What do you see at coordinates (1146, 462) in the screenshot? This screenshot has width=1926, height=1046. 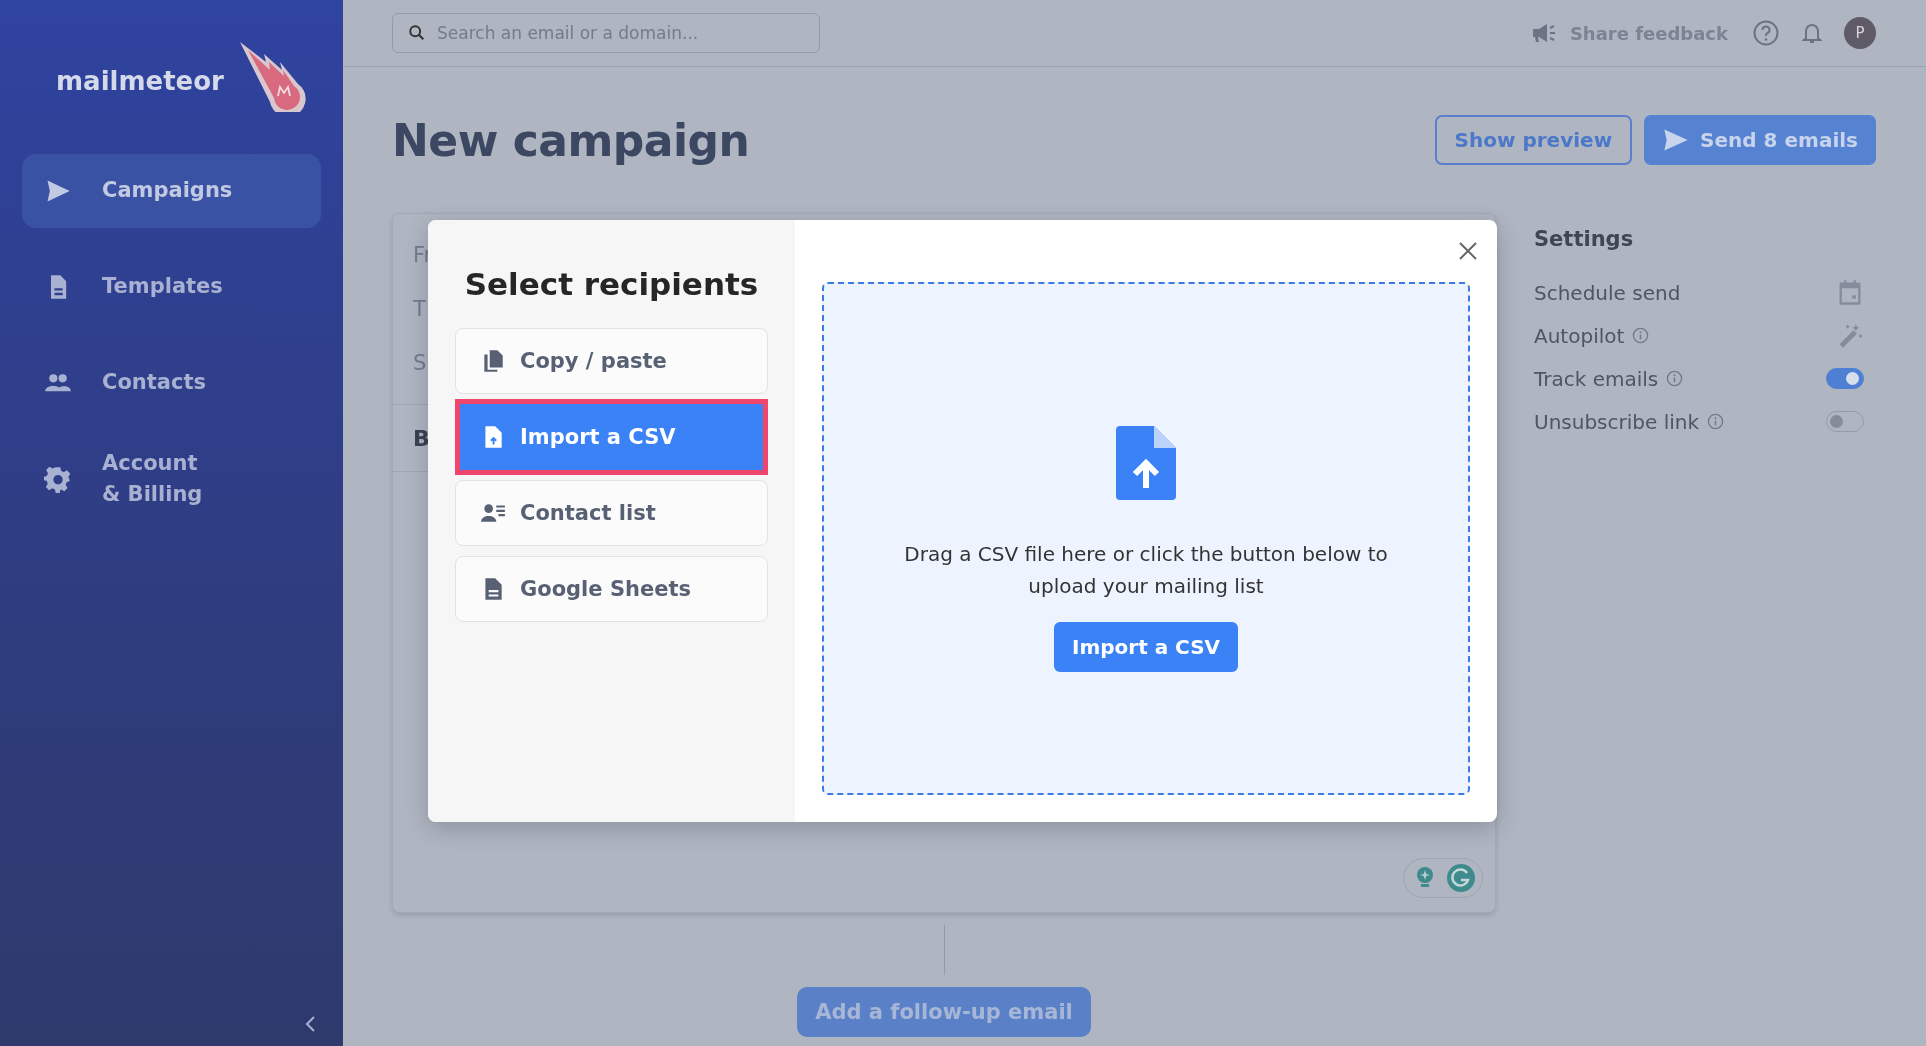 I see `file-upload-icon` at bounding box center [1146, 462].